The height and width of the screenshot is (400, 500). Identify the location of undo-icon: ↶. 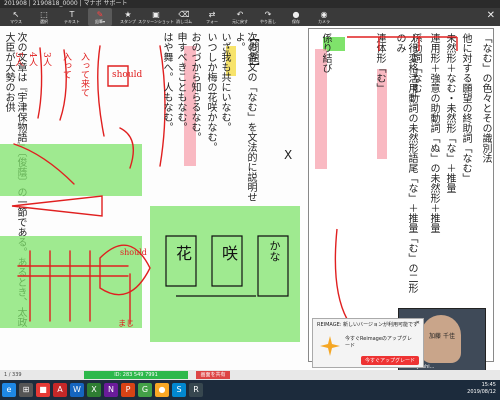
(240, 14).